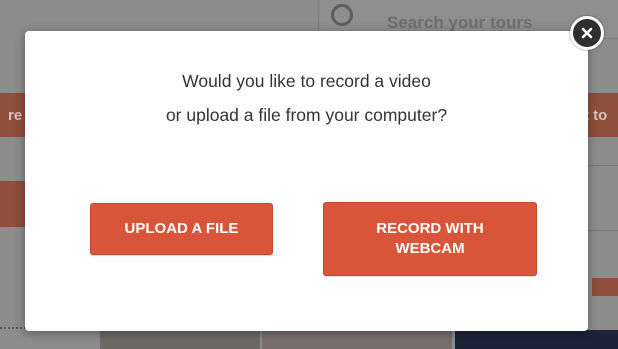 The image size is (618, 349). What do you see at coordinates (430, 239) in the screenshot?
I see `record-webcam-button: RECORD WITH WEBCAM` at bounding box center [430, 239].